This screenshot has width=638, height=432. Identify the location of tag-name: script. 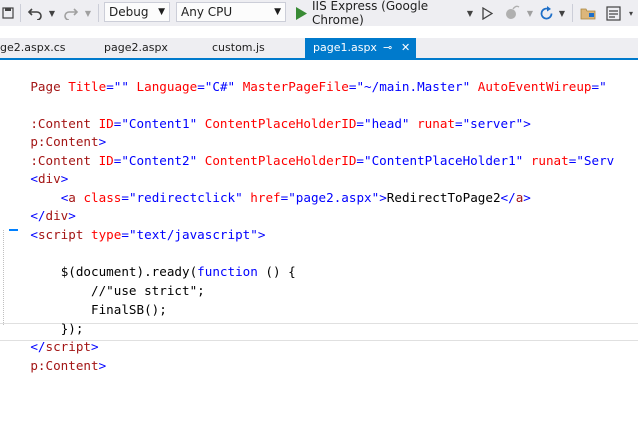
(64, 234).